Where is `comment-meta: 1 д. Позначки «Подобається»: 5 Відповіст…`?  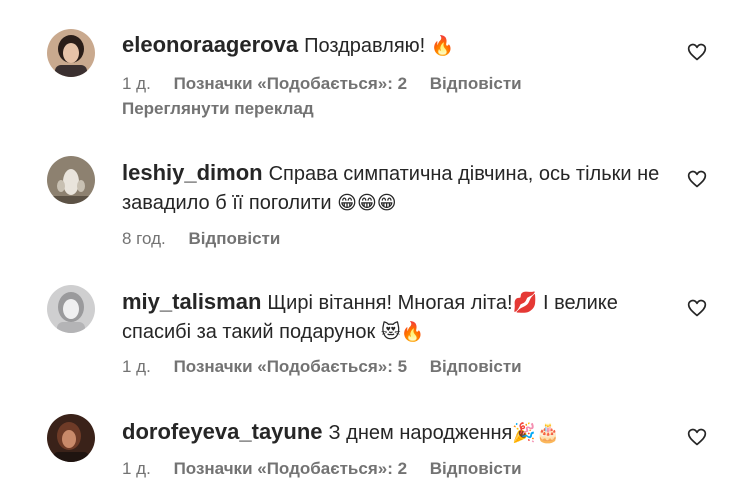
comment-meta: 1 д. Позначки «Подобається»: 5 Відповіст… is located at coordinates (331, 367).